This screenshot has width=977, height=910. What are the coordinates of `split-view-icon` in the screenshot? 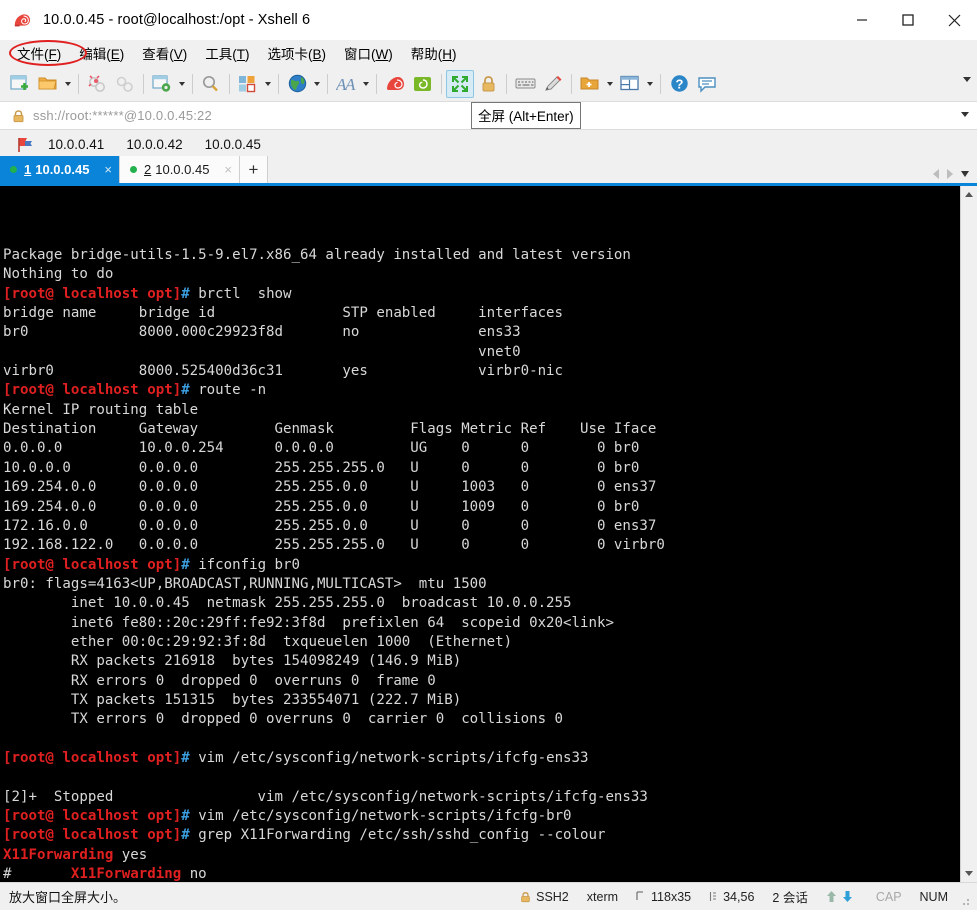 It's located at (630, 84).